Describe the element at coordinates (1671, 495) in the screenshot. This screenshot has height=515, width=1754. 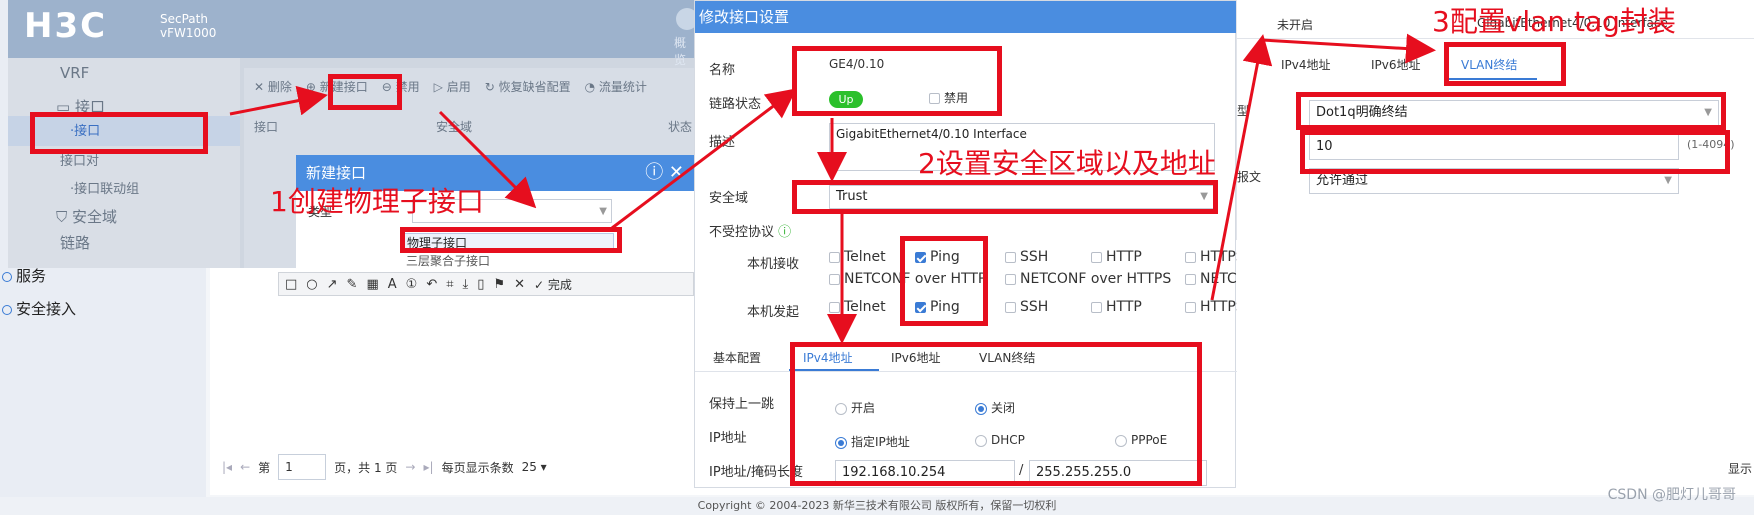
I see `watermark: CSDN @肥灯儿哥哥` at that location.